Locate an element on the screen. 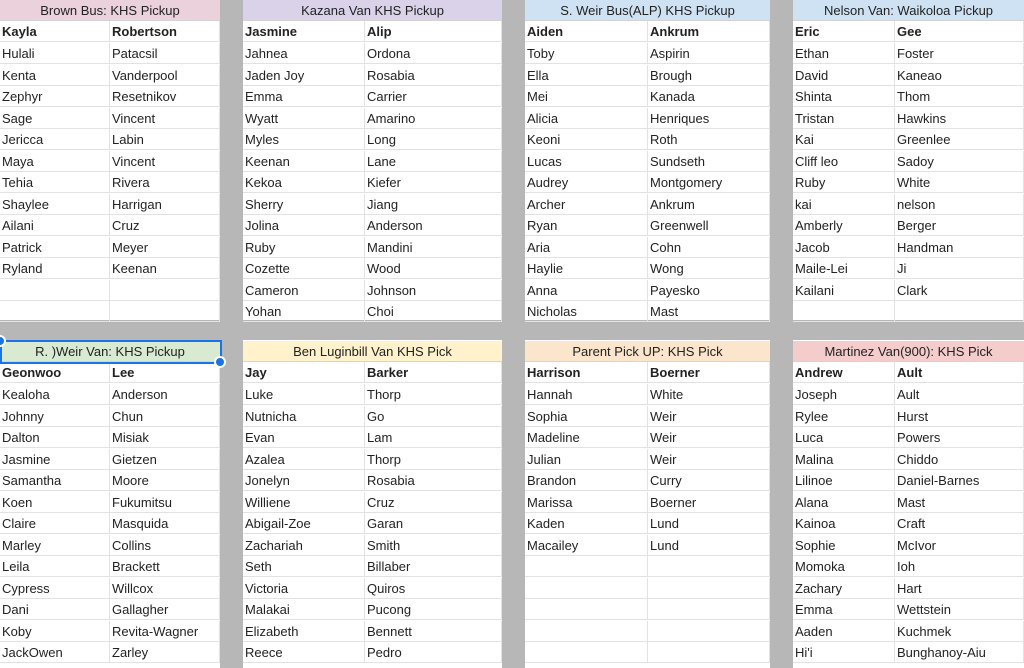 Image resolution: width=1024 pixels, height=668 pixels. last-name-cell: Patacsil is located at coordinates (165, 53).